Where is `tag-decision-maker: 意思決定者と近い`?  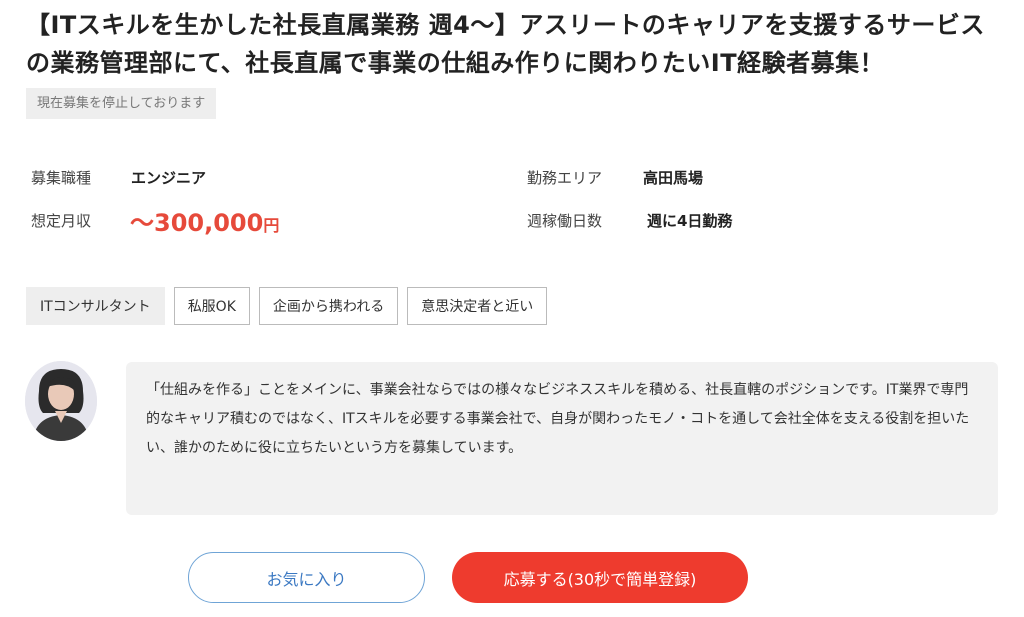
tag-decision-maker: 意思決定者と近い is located at coordinates (477, 306).